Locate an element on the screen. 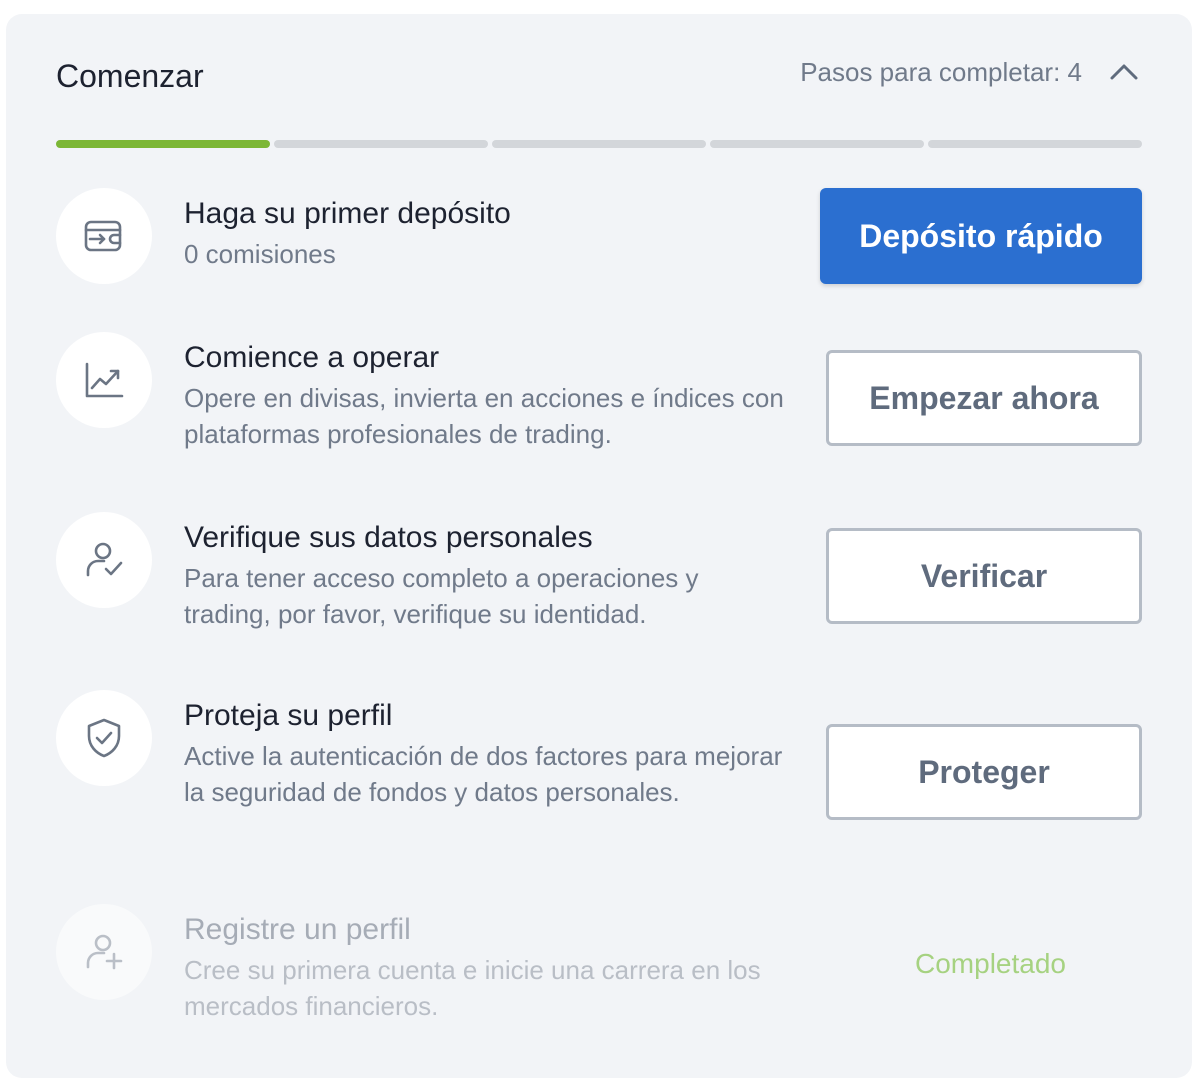 The width and height of the screenshot is (1200, 1092). collapse-button is located at coordinates (1124, 72).